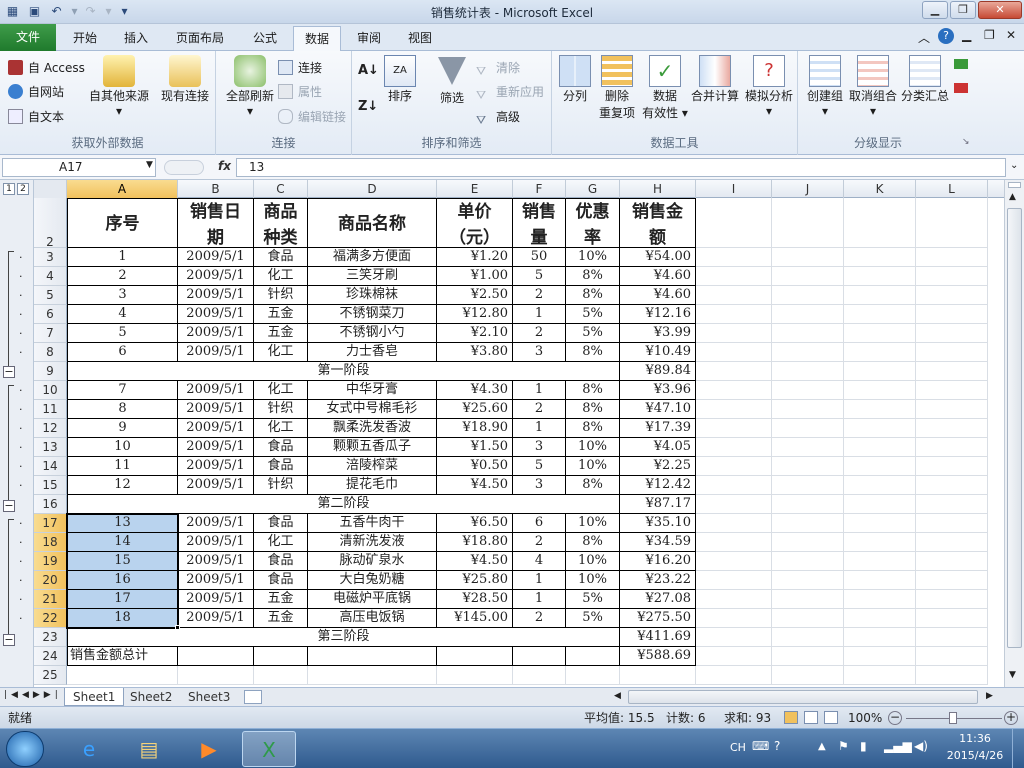 This screenshot has height=768, width=1024. What do you see at coordinates (372, 428) in the screenshot?
I see `cell-d12: 飘柔洗发香波` at bounding box center [372, 428].